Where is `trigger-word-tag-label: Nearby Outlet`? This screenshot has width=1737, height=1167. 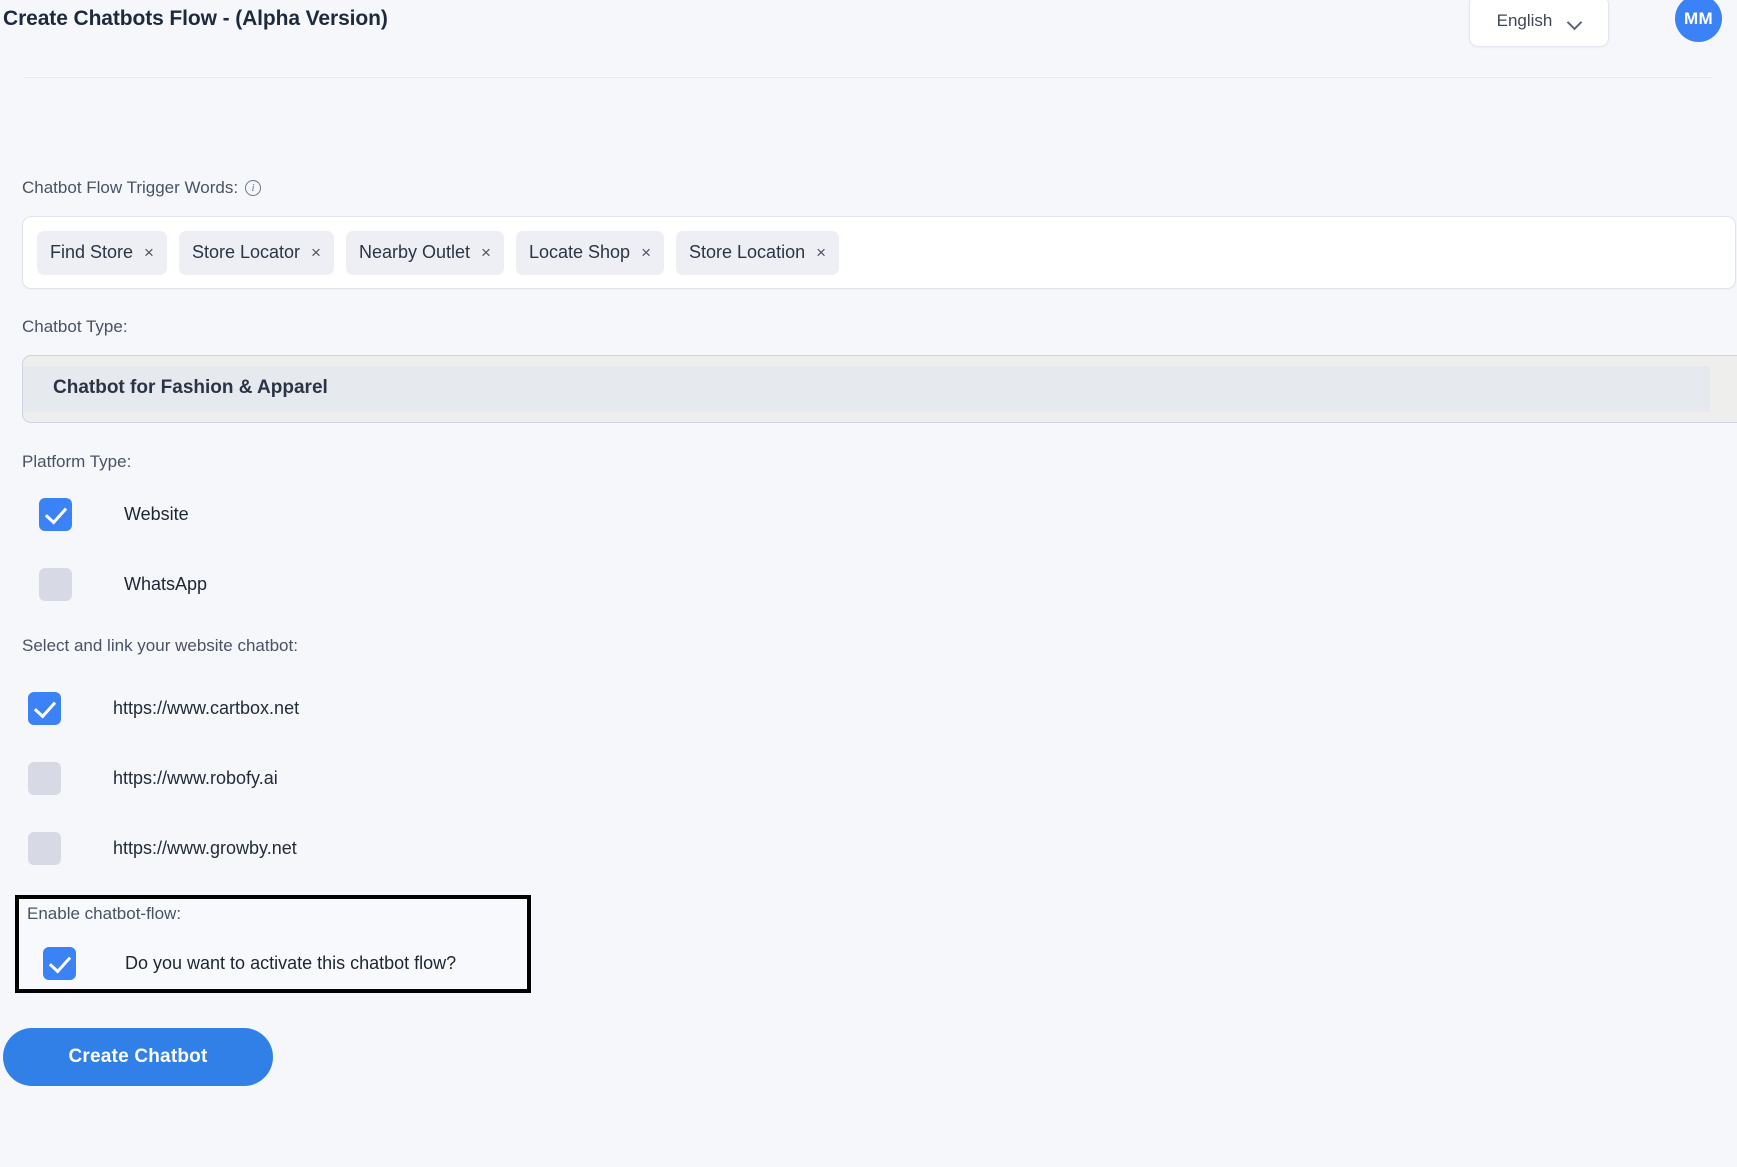
trigger-word-tag-label: Nearby Outlet is located at coordinates (414, 252).